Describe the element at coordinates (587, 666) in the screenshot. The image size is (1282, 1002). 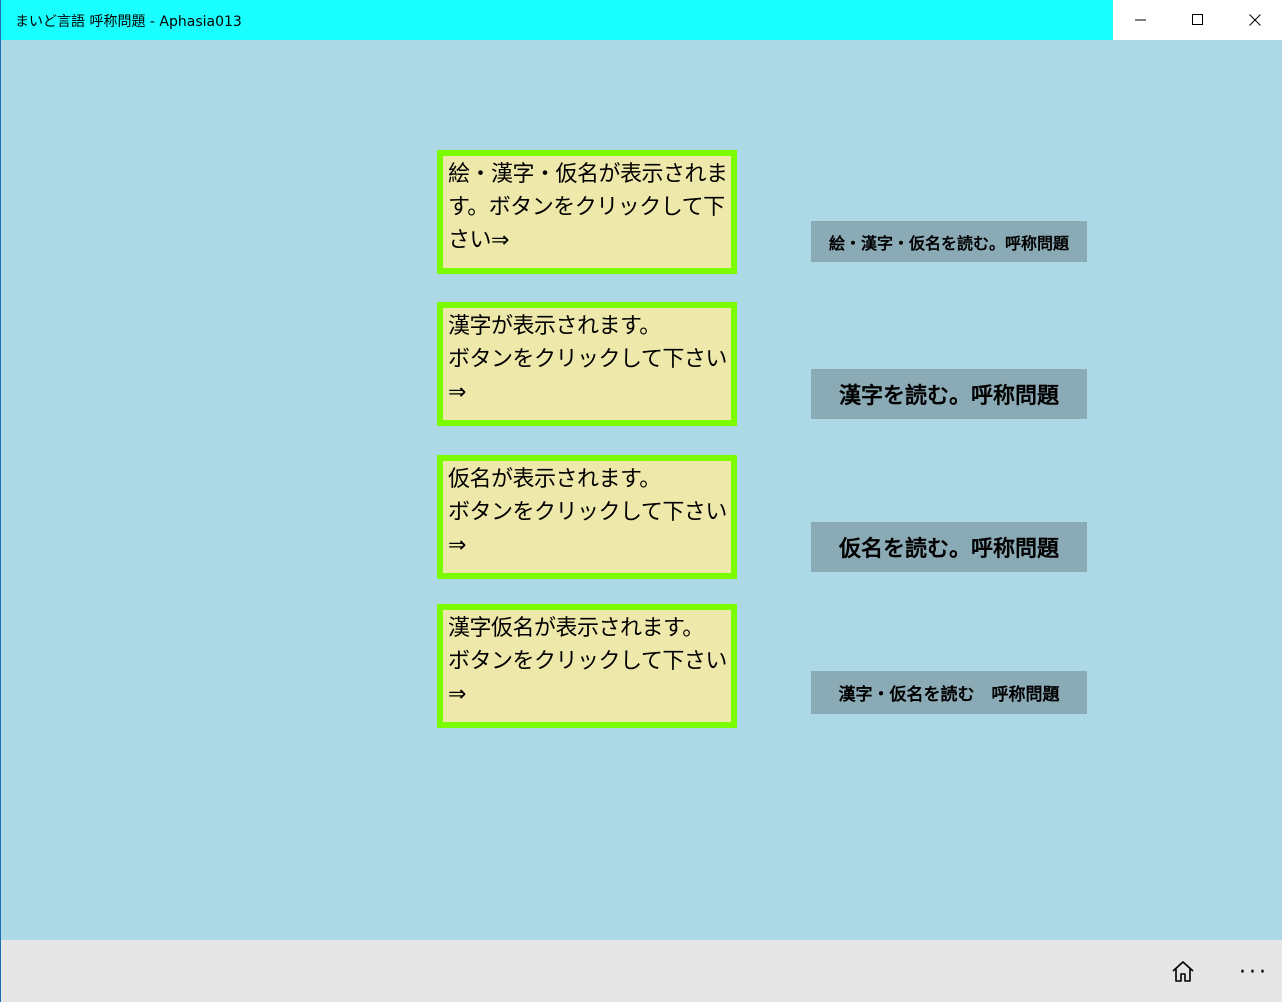
I see `prompt-box-kanji-kana: 漢字仮名が表示されます。 ボタンをクリックして下さい⇒` at that location.